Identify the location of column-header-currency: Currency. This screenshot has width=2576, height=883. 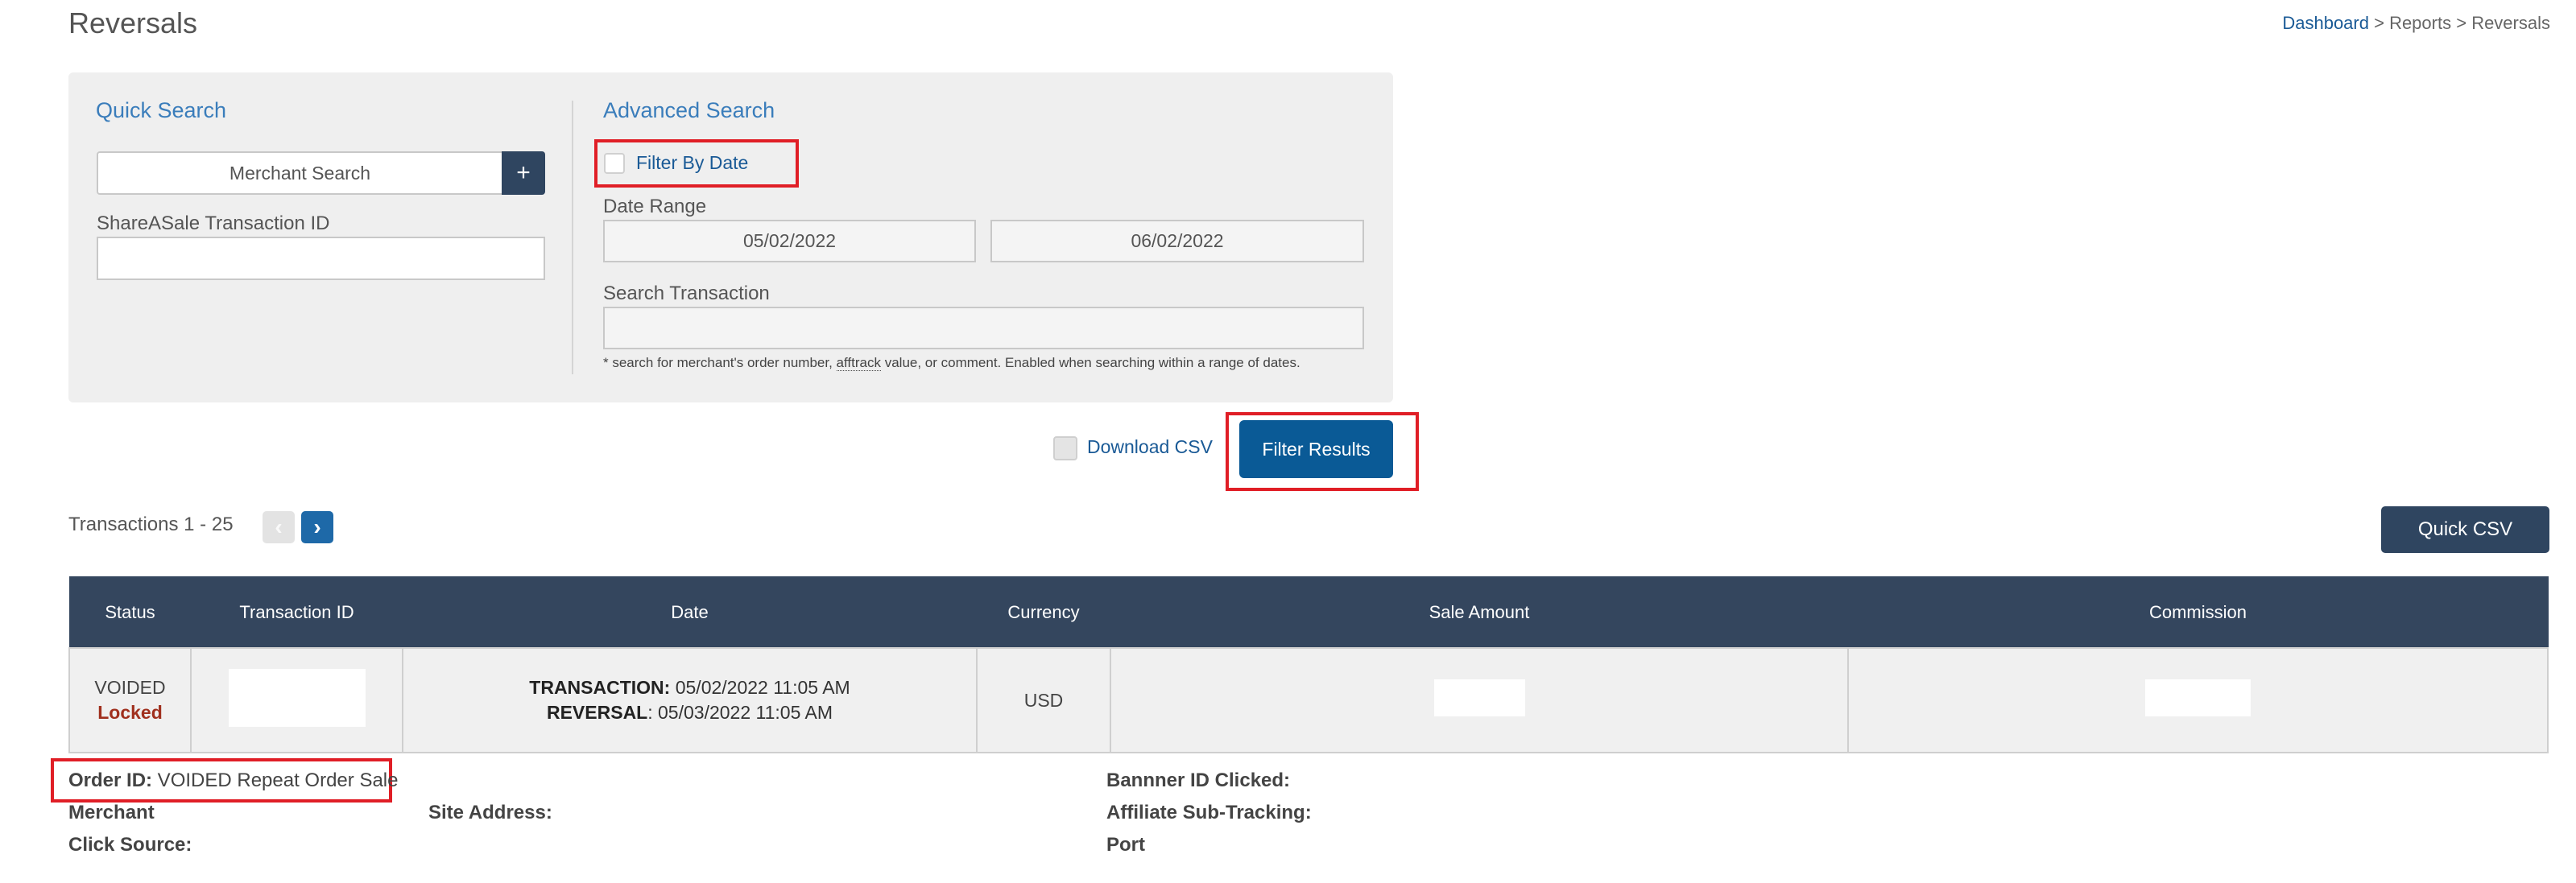
(1044, 612).